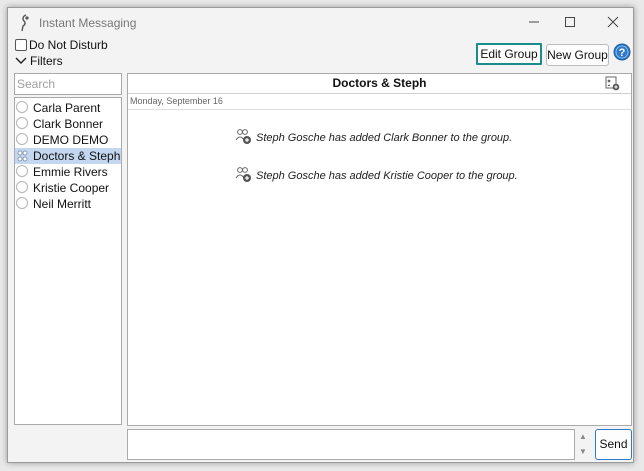 This screenshot has height=471, width=644. I want to click on scroll-up-arrow: ▲, so click(583, 437).